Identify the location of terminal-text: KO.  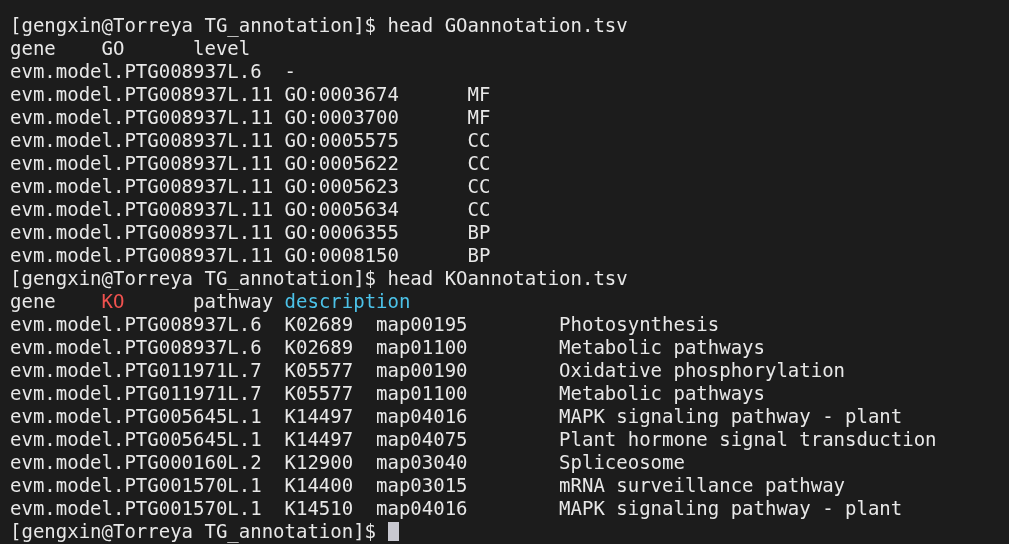
(113, 301).